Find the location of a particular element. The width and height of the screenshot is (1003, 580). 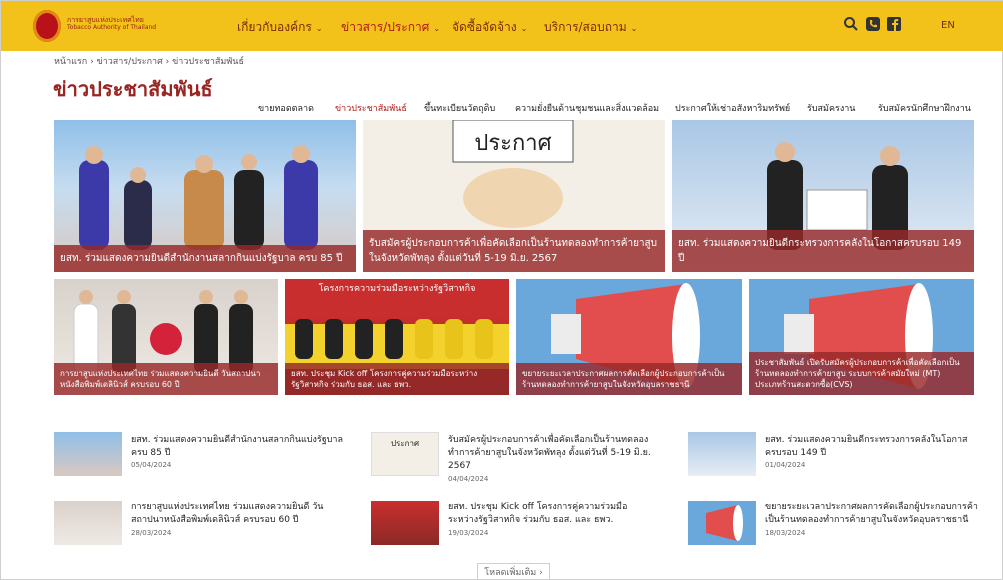

nav-news-label: ข่าวสาร/ประกาศ is located at coordinates (385, 27).